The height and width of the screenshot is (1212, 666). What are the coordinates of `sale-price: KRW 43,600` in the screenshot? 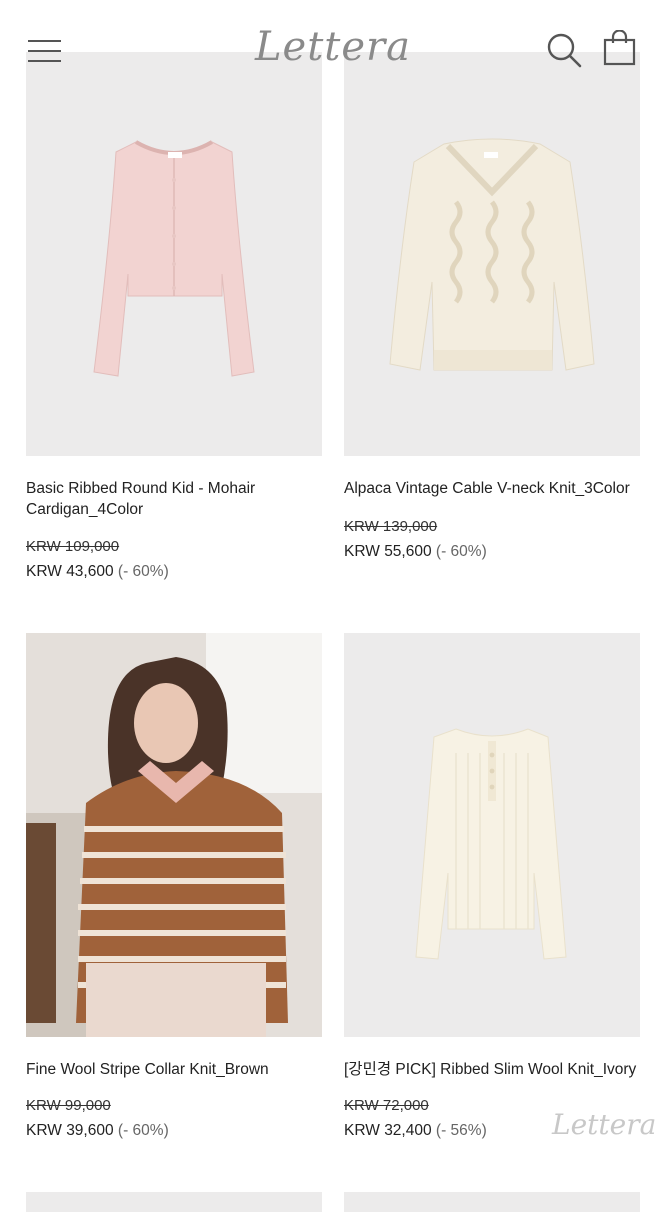 It's located at (70, 571).